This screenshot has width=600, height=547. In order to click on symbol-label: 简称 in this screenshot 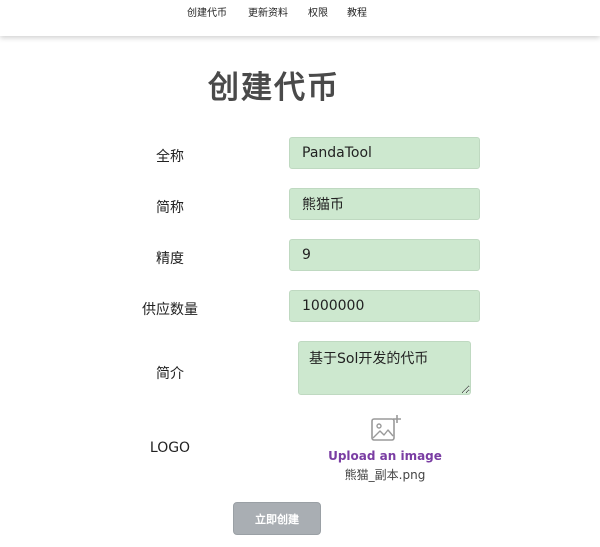, I will do `click(170, 208)`.